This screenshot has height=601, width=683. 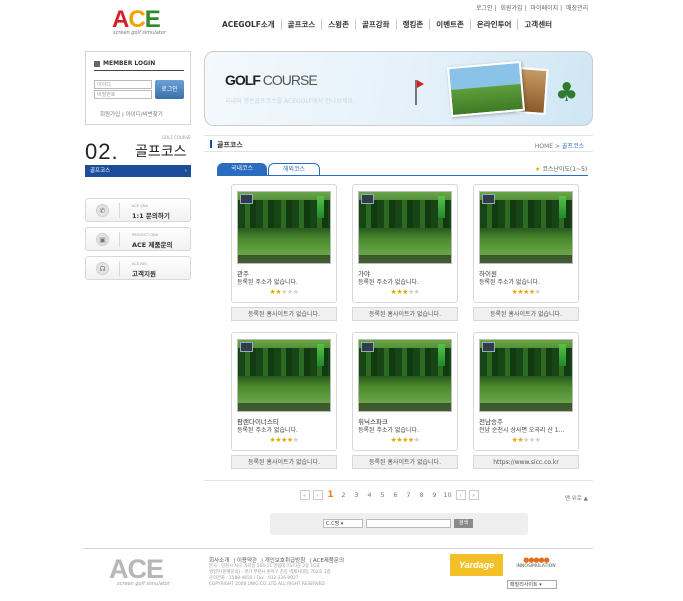 I want to click on section-number: 02., so click(x=102, y=151).